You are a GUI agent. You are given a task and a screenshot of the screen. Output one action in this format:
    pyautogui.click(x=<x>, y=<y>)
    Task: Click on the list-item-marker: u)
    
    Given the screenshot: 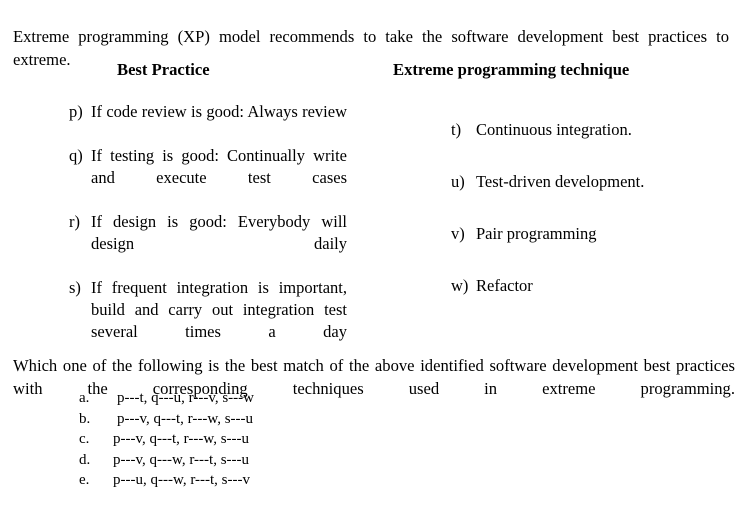 What is the action you would take?
    pyautogui.click(x=458, y=181)
    